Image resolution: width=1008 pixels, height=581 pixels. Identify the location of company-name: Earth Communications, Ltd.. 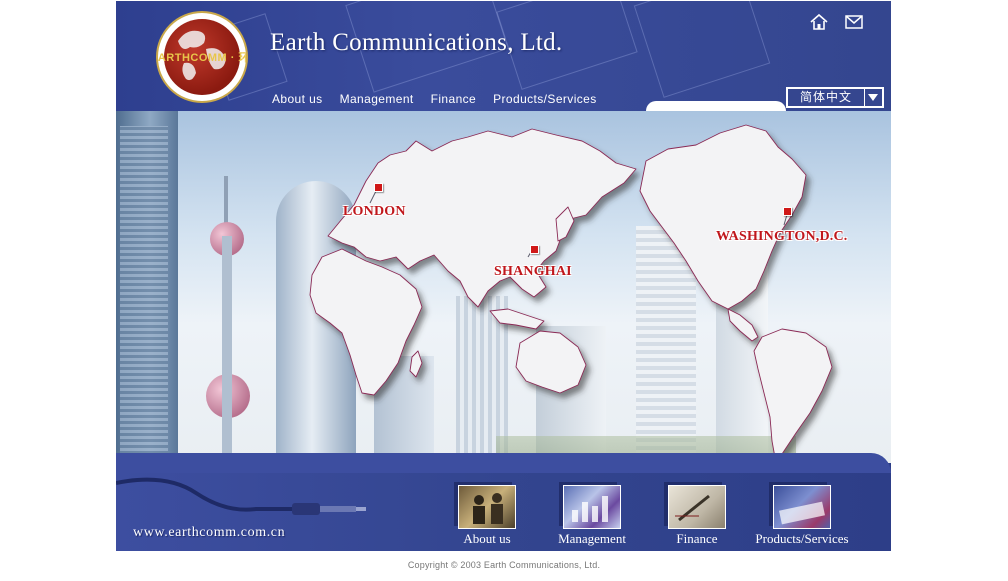
(416, 42).